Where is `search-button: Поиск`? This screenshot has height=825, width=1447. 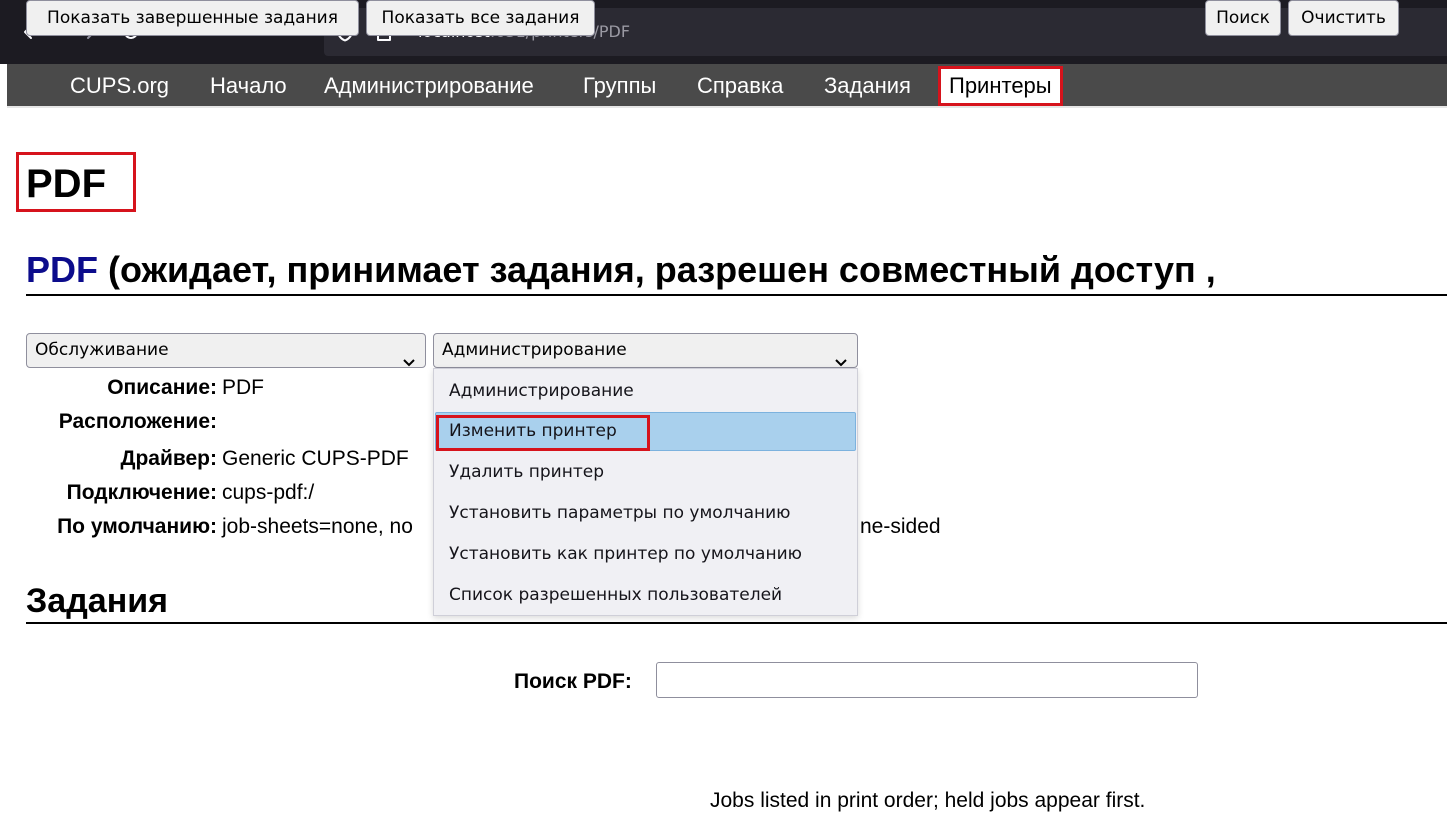
search-button: Поиск is located at coordinates (1243, 18).